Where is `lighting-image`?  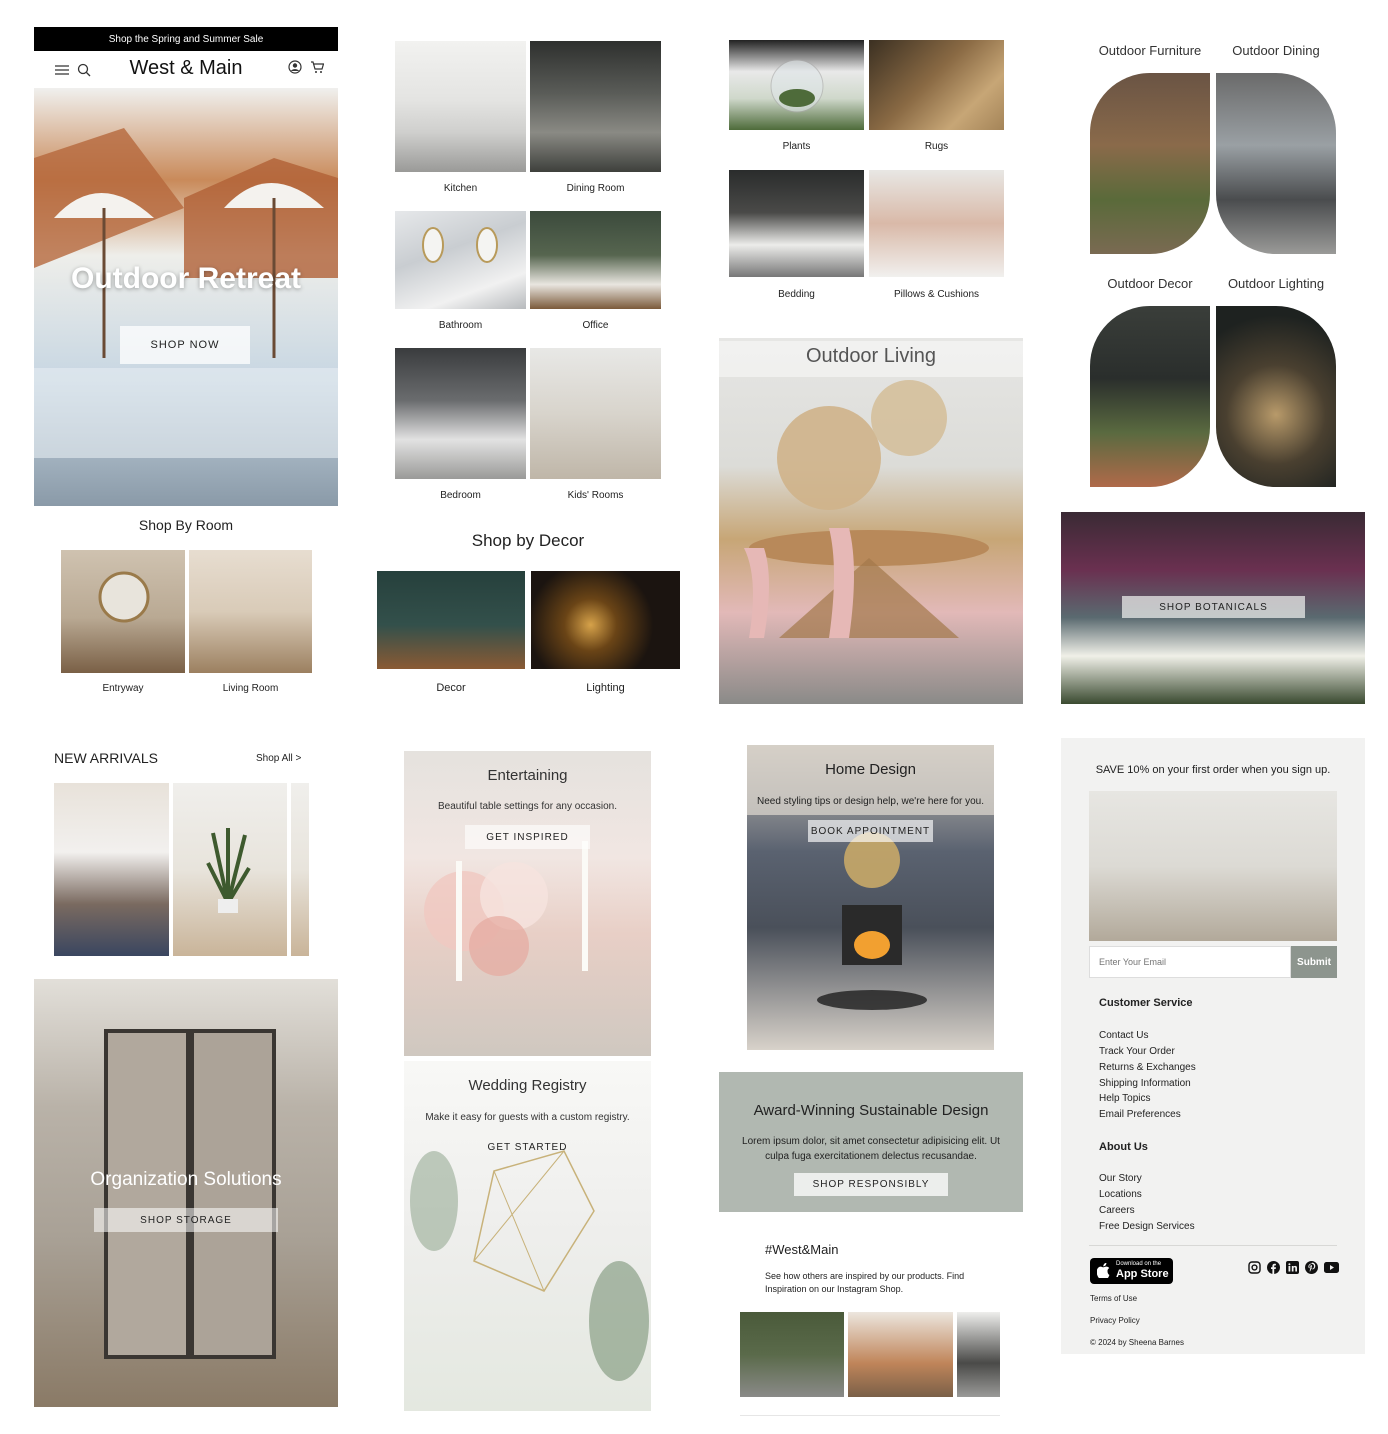 lighting-image is located at coordinates (605, 620).